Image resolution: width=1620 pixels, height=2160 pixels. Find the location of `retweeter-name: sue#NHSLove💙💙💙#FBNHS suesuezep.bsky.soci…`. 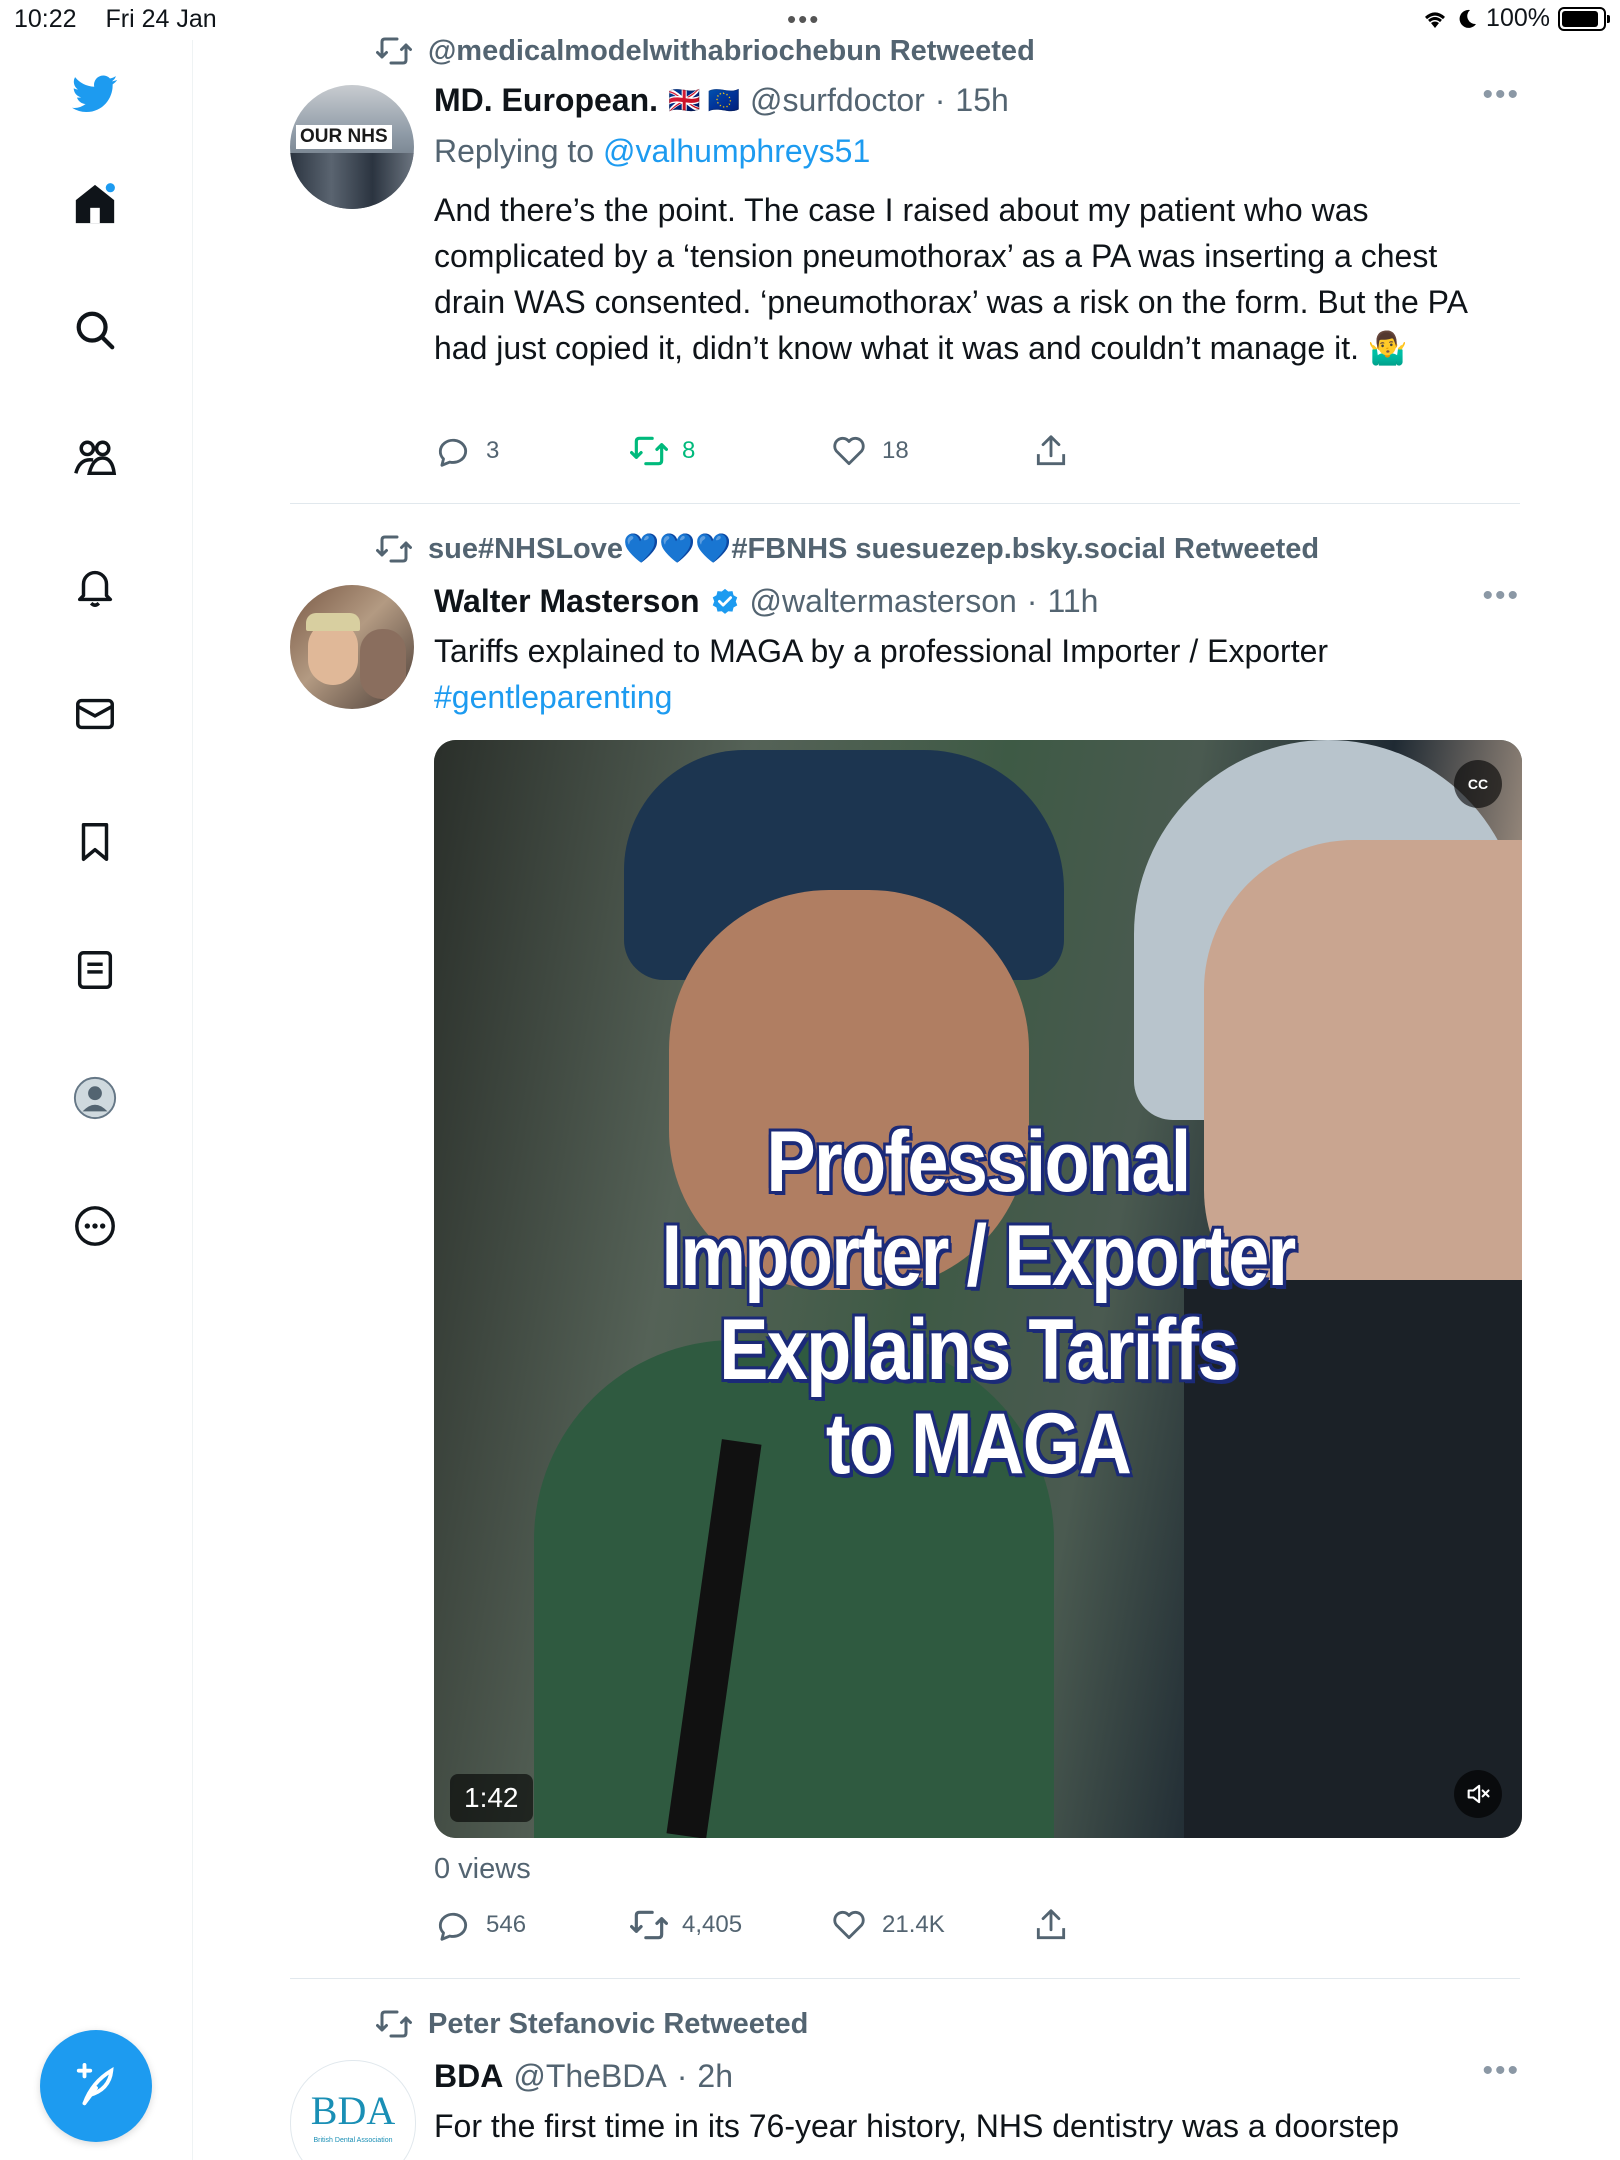

retweeter-name: sue#NHSLove💙💙💙#FBNHS suesuezep.bsky.soci… is located at coordinates (873, 549).